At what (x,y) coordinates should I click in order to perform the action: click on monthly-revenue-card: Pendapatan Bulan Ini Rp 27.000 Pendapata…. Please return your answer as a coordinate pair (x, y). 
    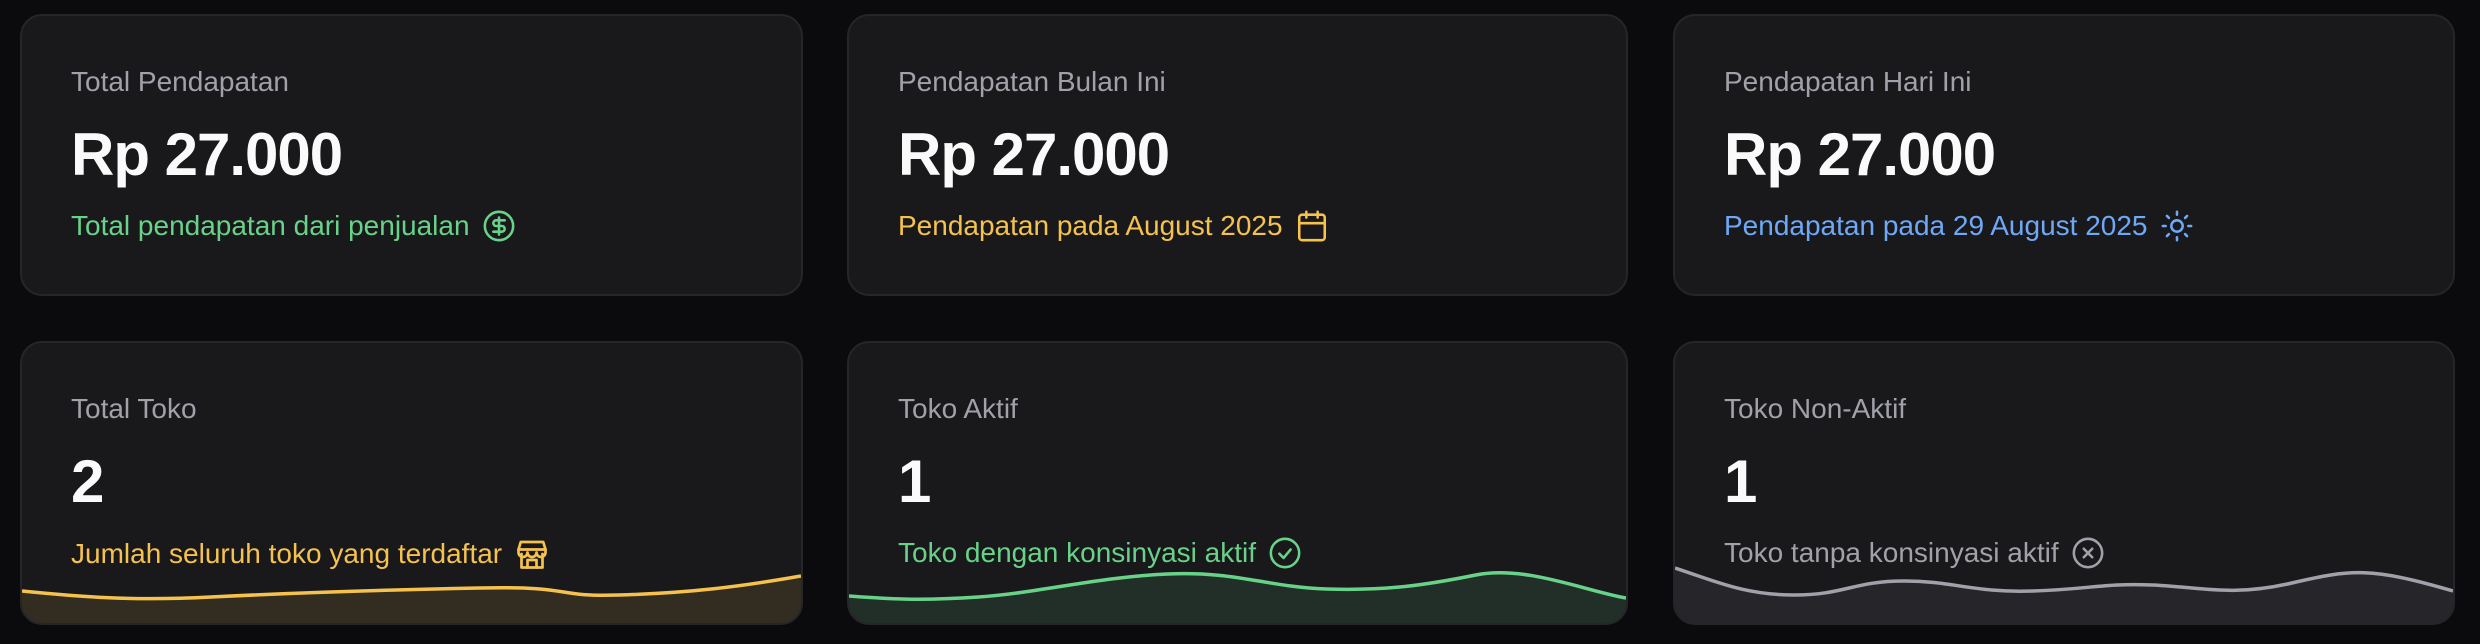
    Looking at the image, I should click on (1237, 155).